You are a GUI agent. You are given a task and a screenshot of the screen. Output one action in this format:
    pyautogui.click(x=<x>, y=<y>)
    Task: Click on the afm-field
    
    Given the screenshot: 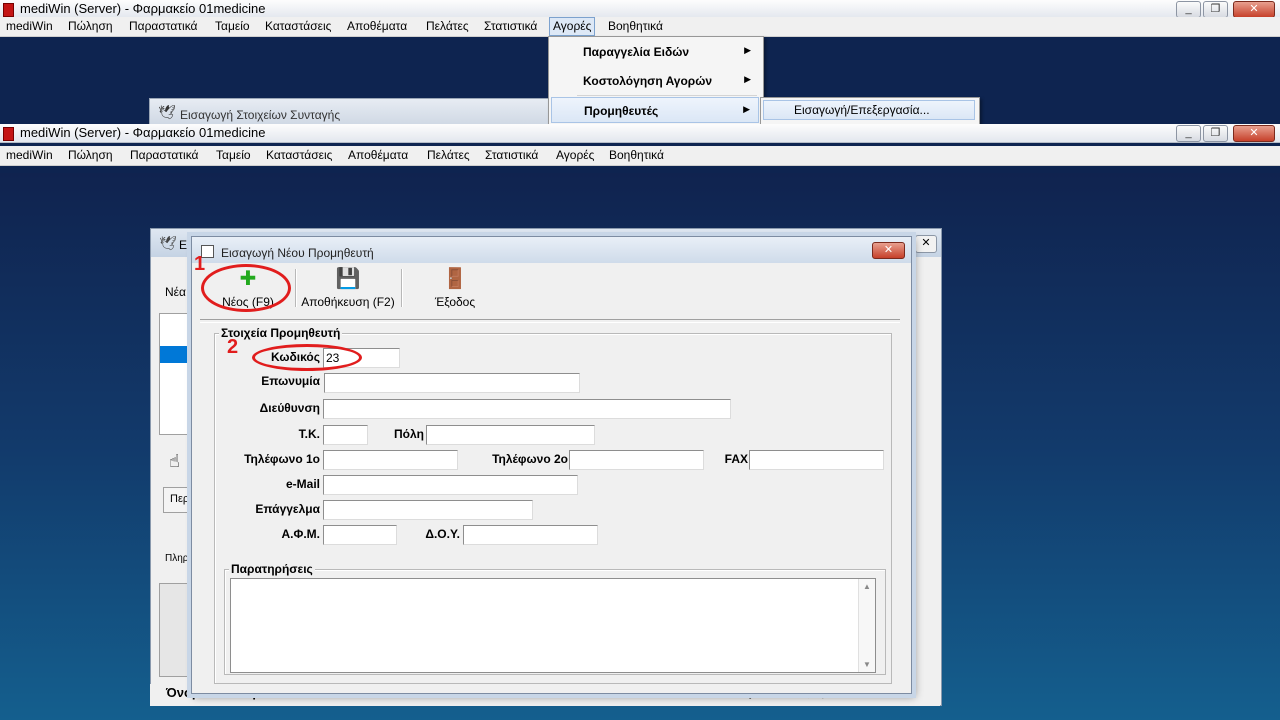 What is the action you would take?
    pyautogui.click(x=360, y=535)
    